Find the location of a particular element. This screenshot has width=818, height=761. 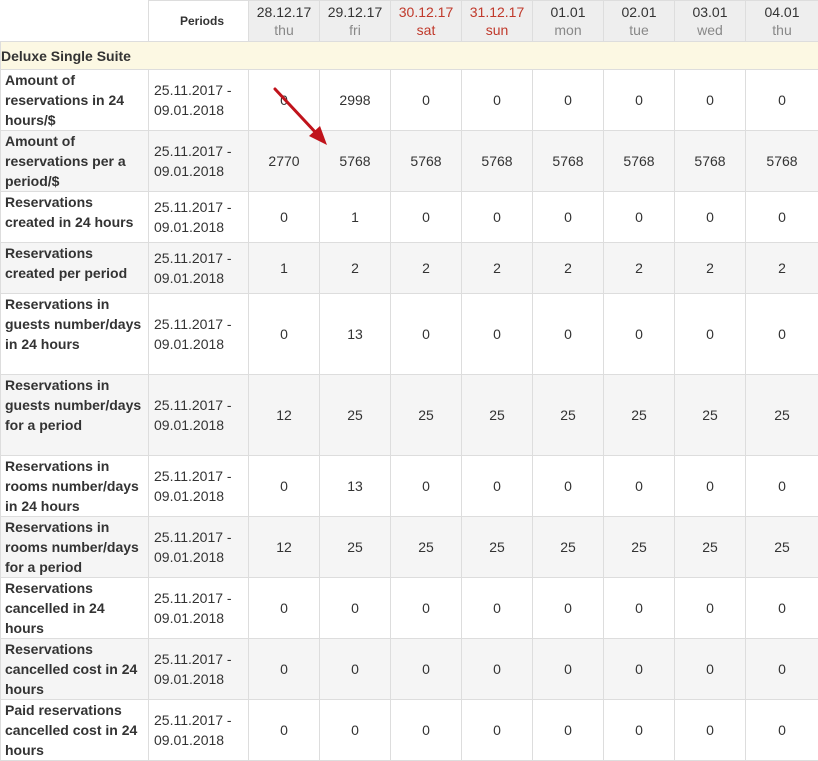

row-label: Amount of reservations in 24 hours/$ is located at coordinates (74, 100).